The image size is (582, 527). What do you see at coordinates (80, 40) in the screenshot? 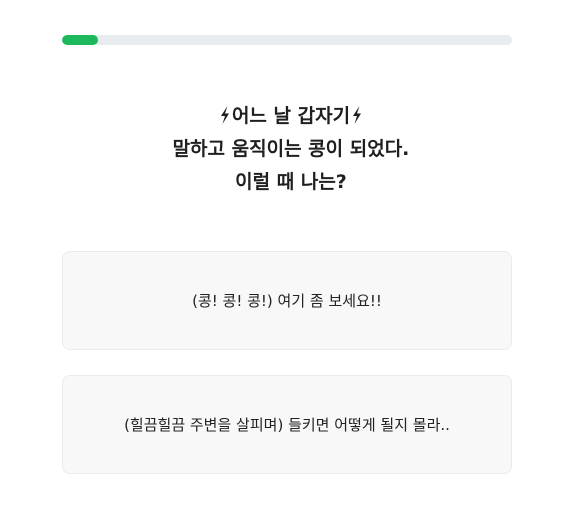
I see `progress-fill` at bounding box center [80, 40].